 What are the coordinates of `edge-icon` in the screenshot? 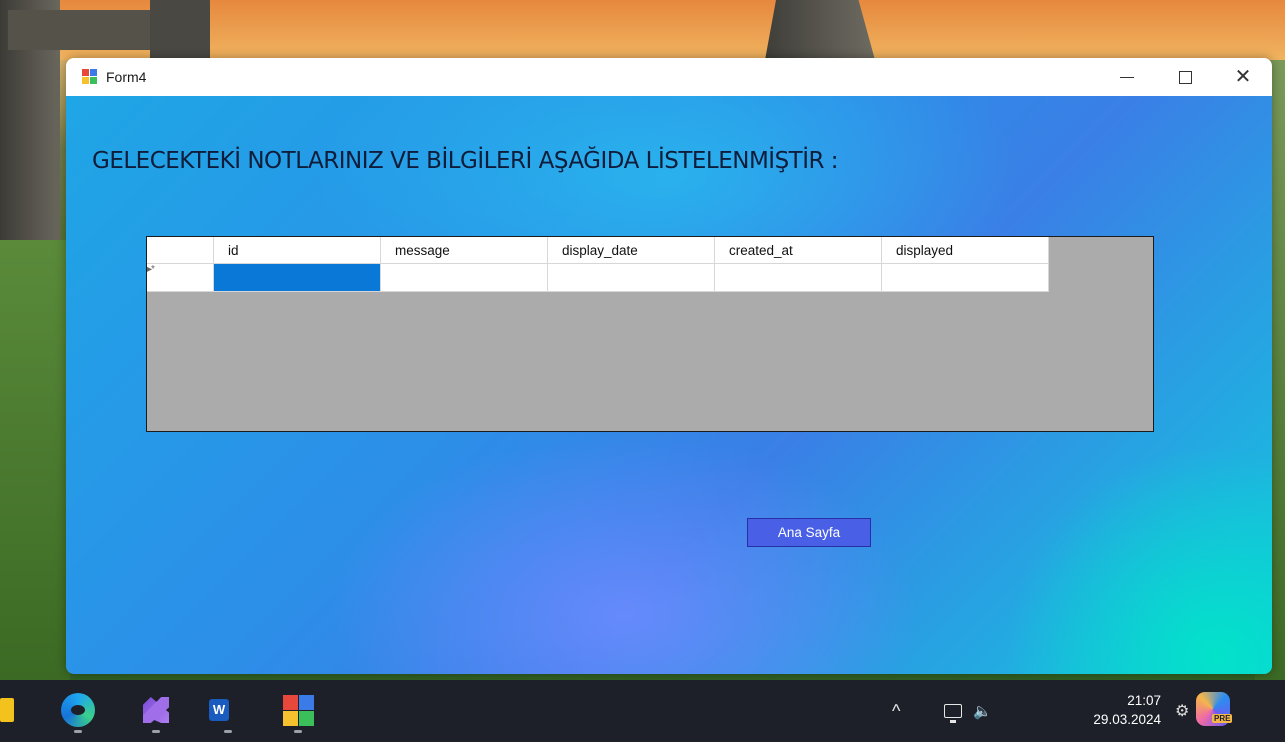 It's located at (78, 710).